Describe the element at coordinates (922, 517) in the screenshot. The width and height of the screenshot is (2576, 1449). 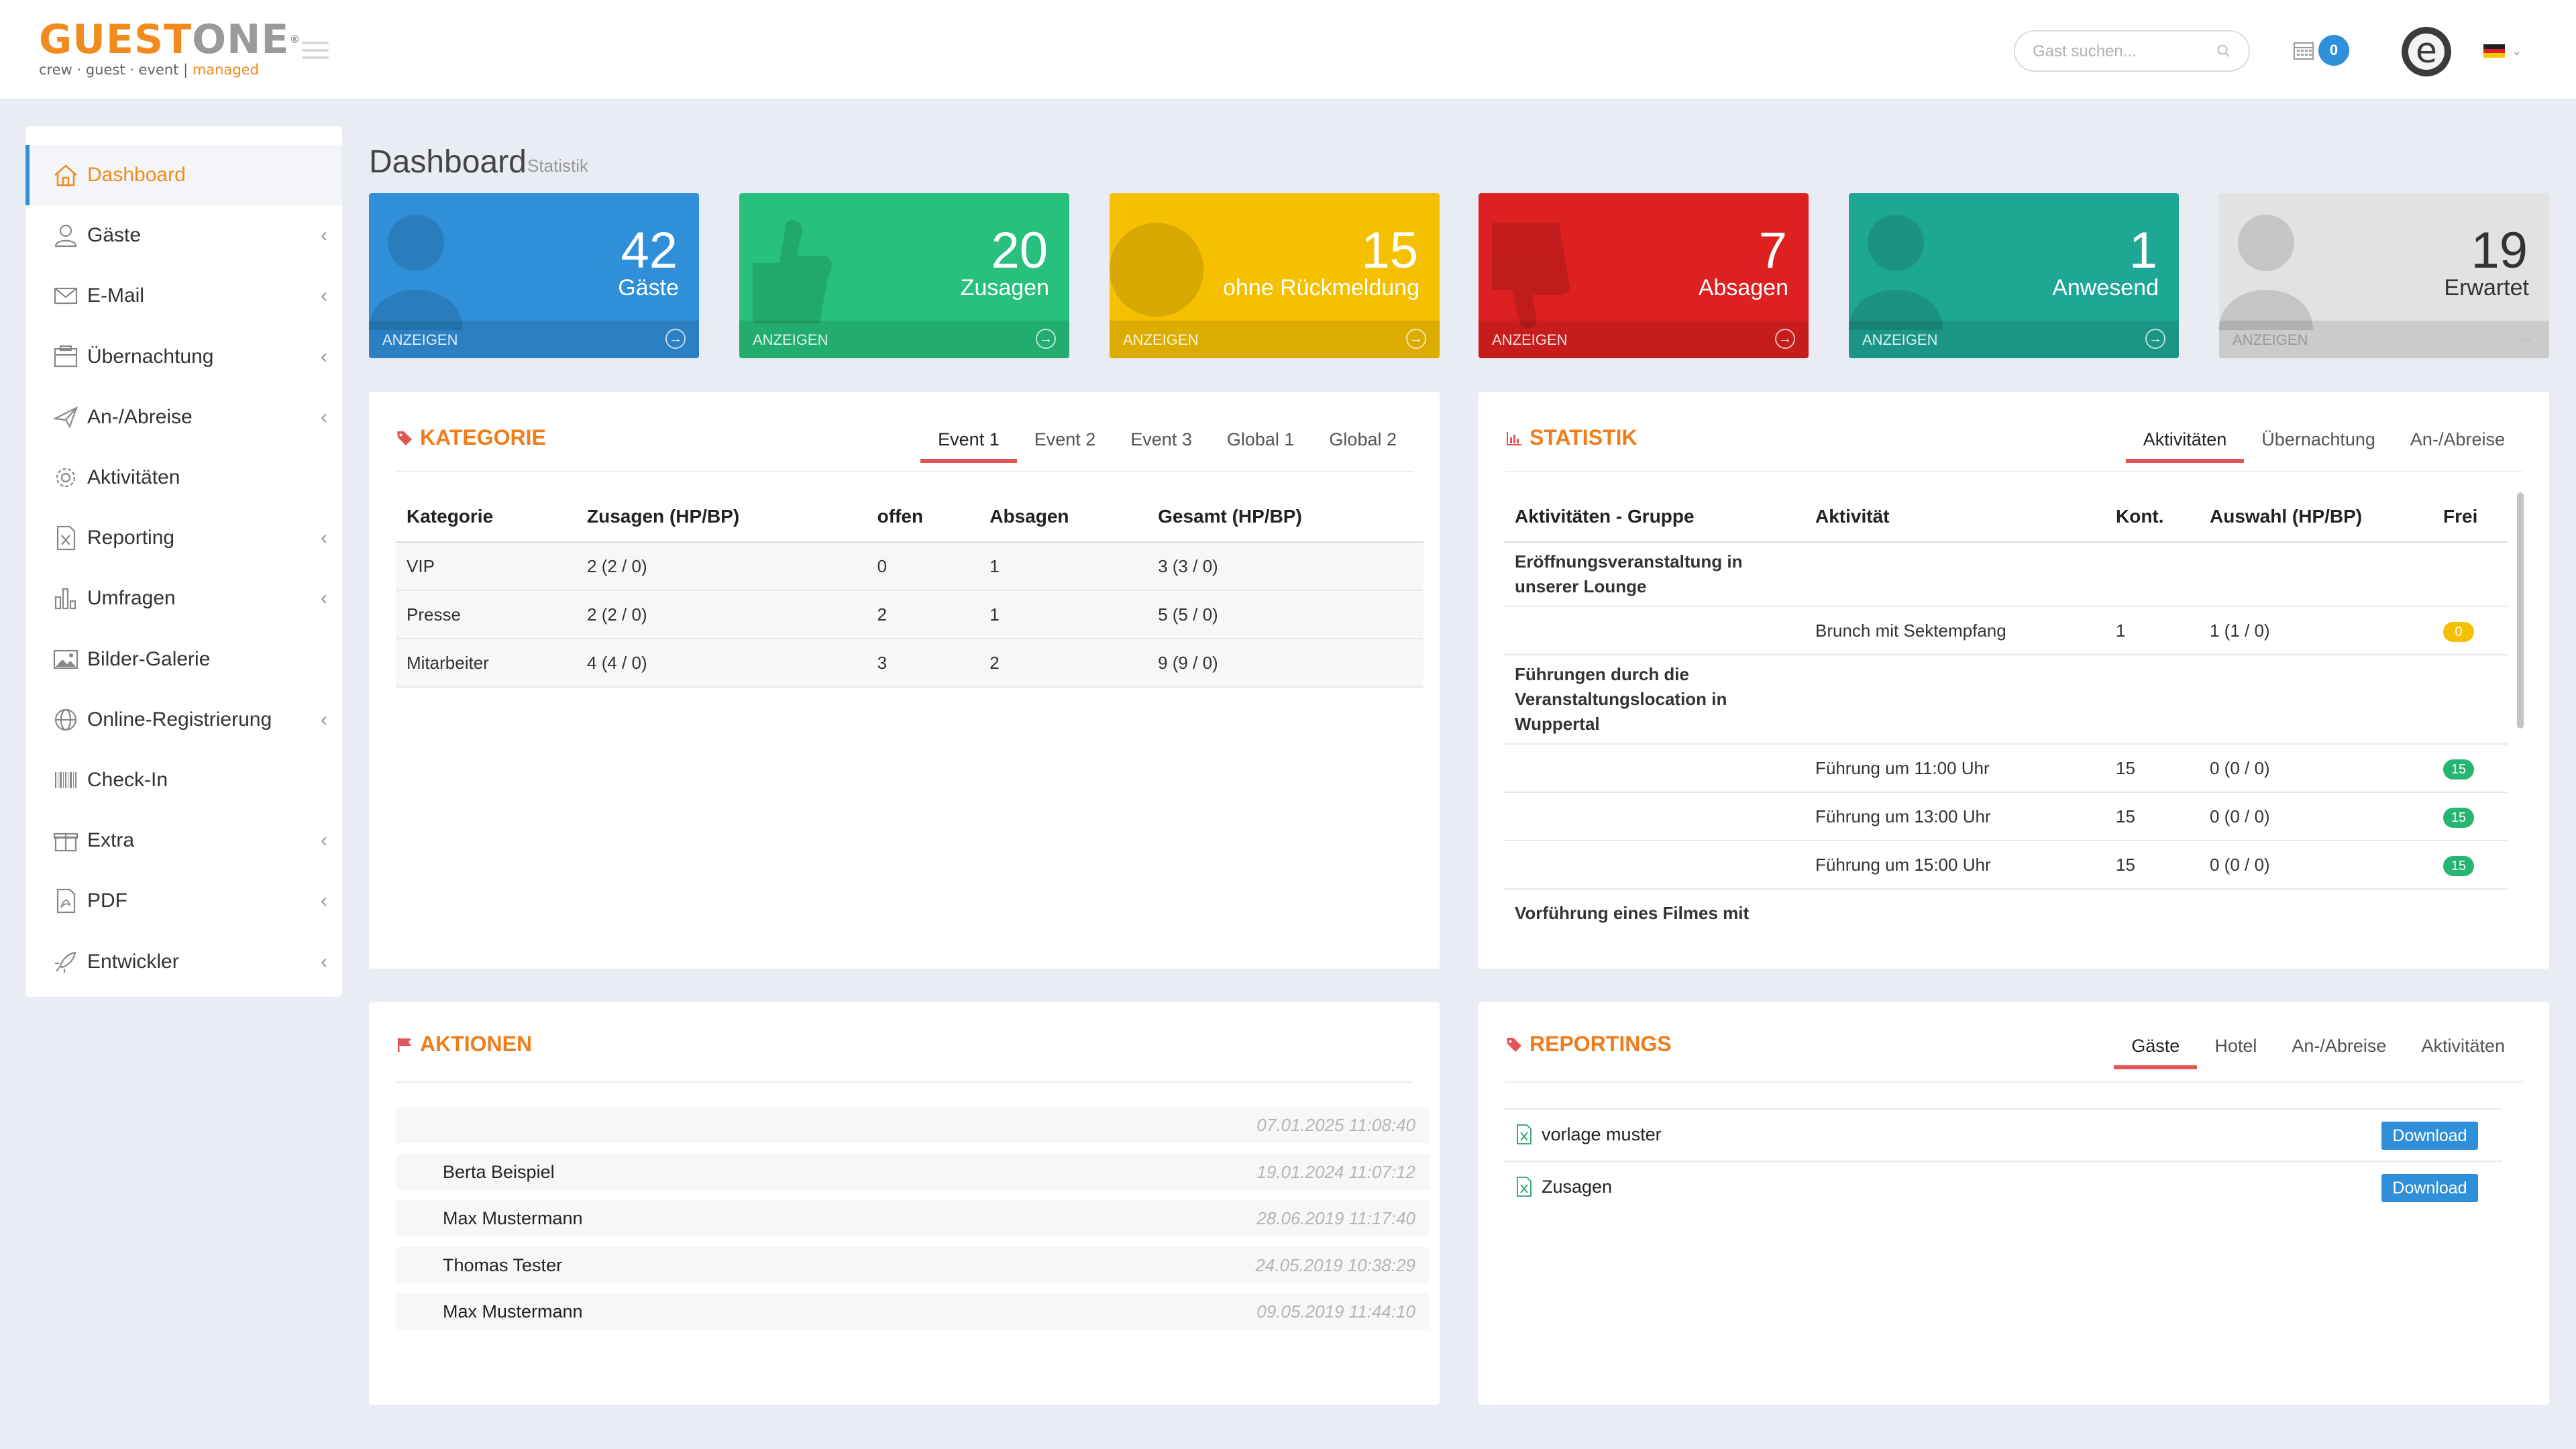
I see `column-header: offen` at that location.